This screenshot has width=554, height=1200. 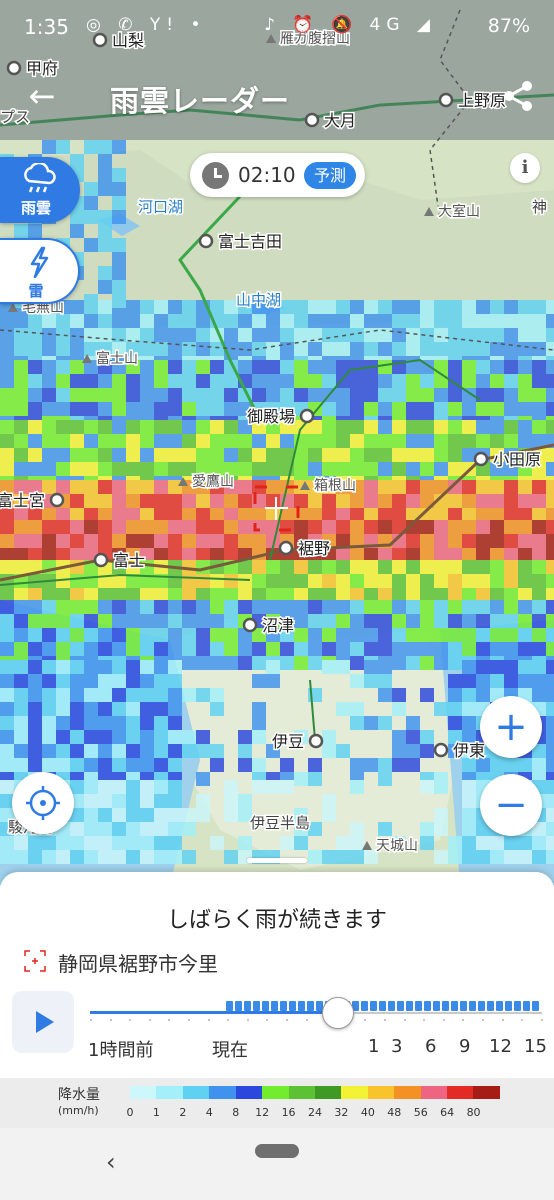 What do you see at coordinates (525, 168) in the screenshot?
I see `info-button: i` at bounding box center [525, 168].